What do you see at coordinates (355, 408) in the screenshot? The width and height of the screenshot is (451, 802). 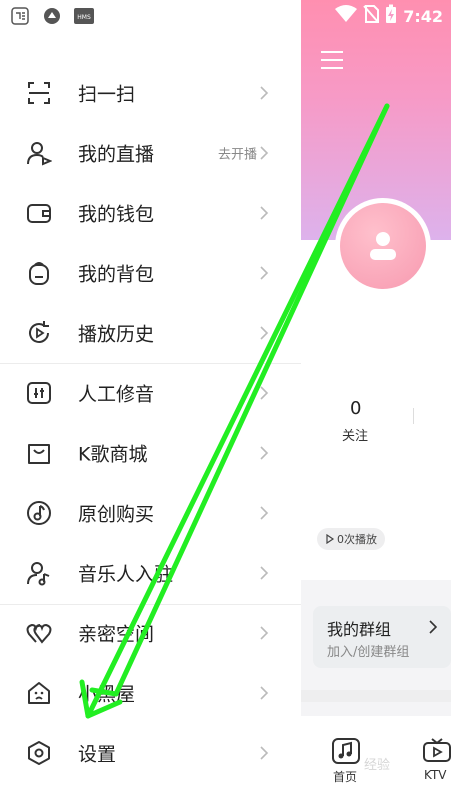 I see `following-count: 0` at bounding box center [355, 408].